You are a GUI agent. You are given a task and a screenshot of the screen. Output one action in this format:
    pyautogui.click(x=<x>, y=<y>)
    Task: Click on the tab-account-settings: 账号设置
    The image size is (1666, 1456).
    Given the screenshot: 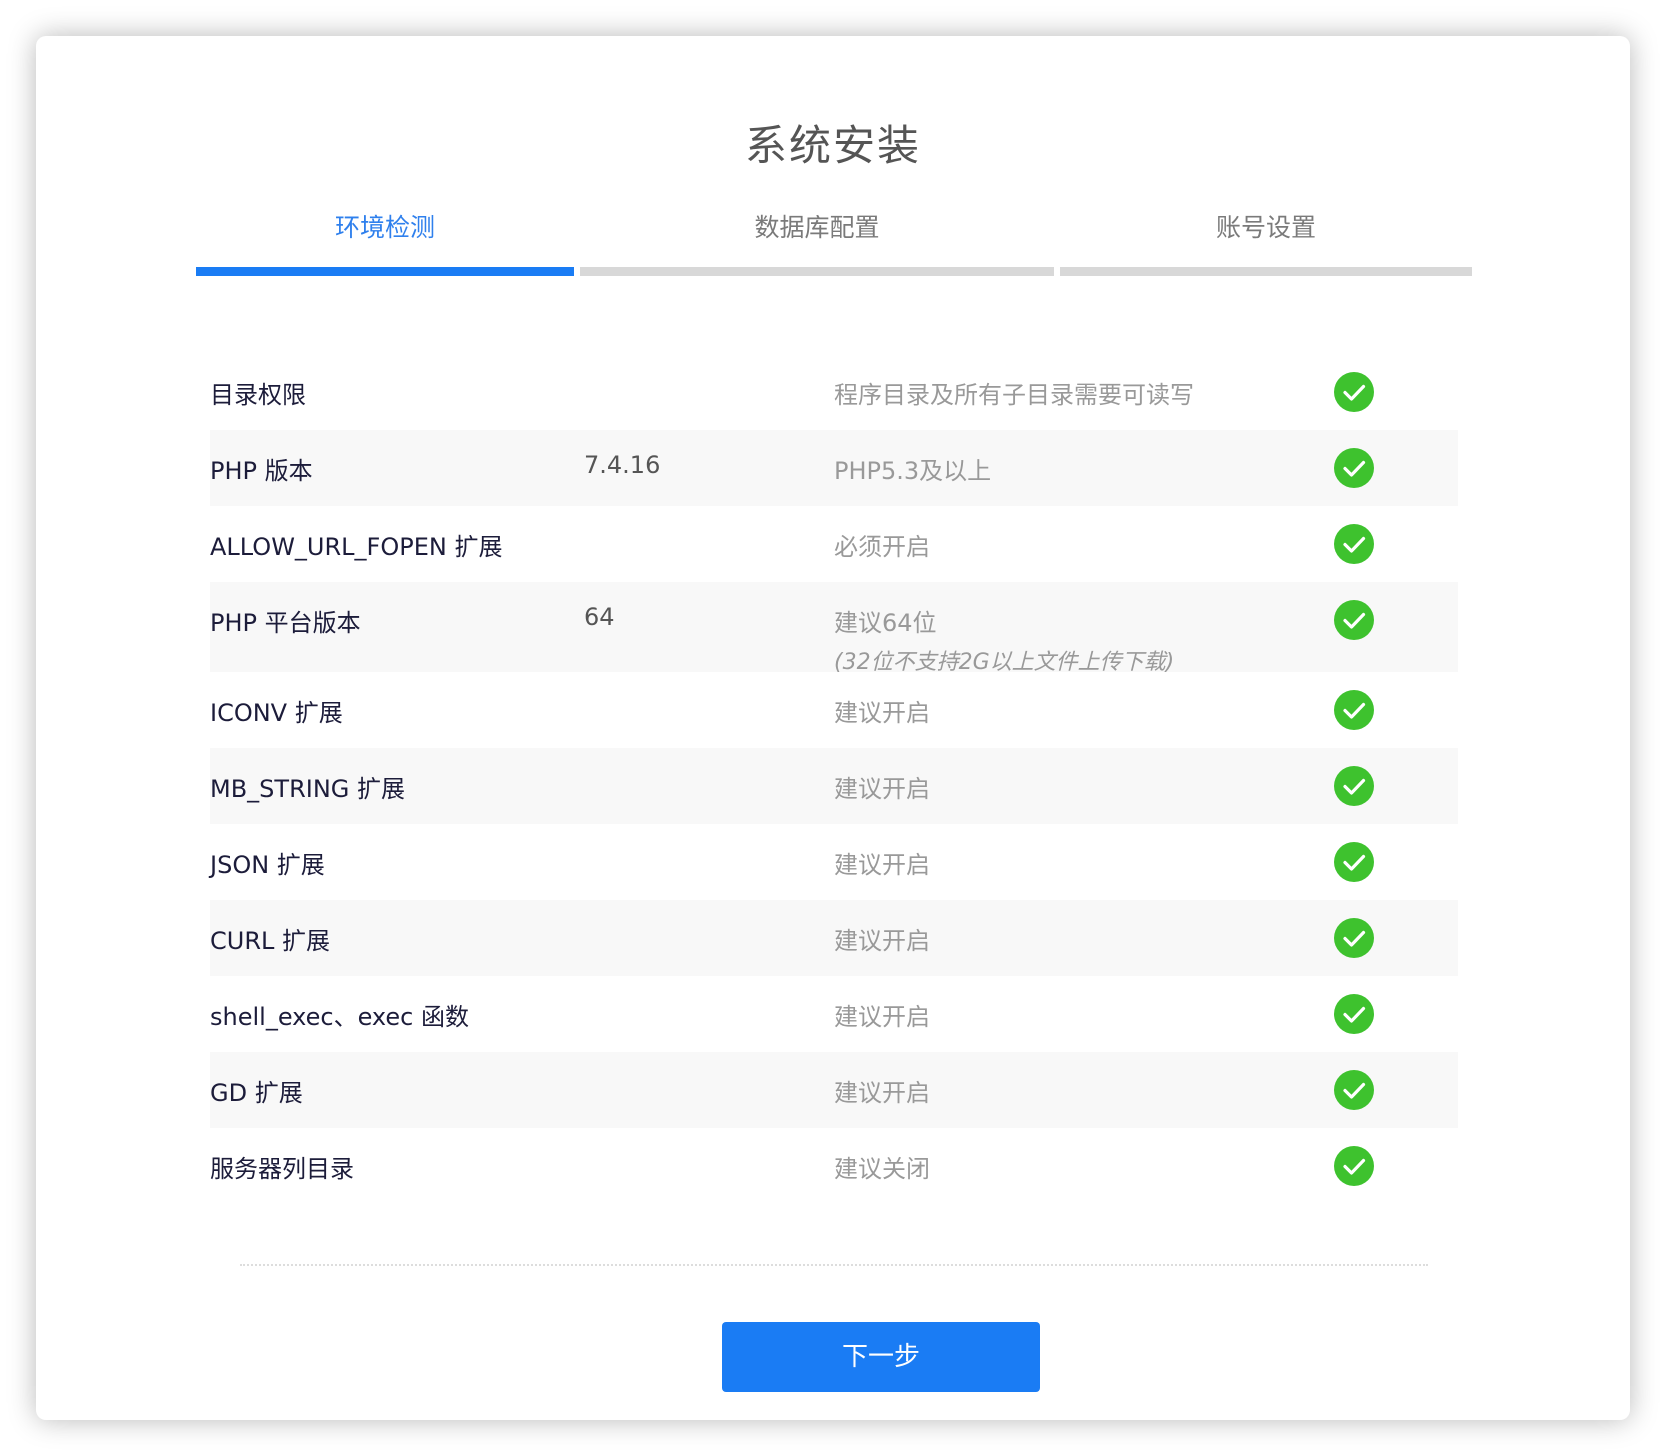 What is the action you would take?
    pyautogui.click(x=1266, y=238)
    